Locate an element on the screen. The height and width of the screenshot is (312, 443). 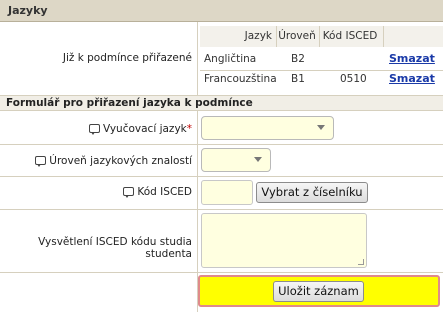
save-button: Uložit záznam is located at coordinates (318, 291).